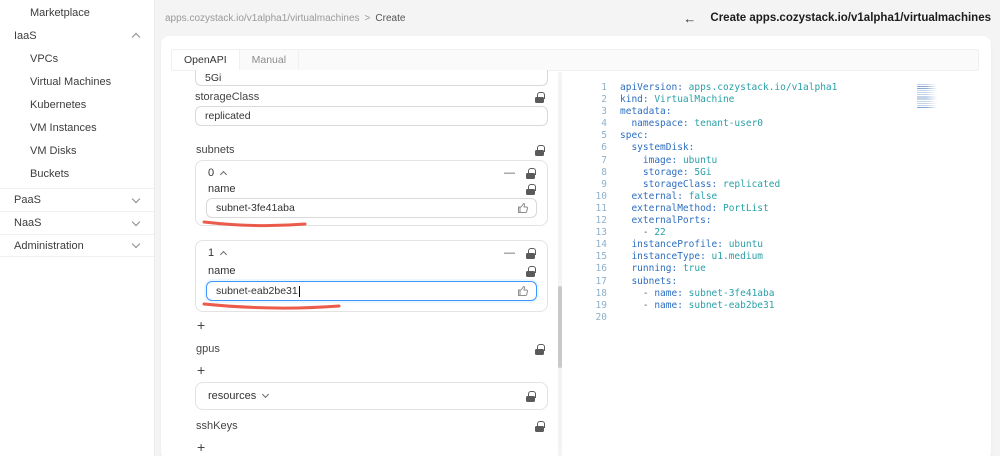  What do you see at coordinates (601, 245) in the screenshot?
I see `line-number: 14` at bounding box center [601, 245].